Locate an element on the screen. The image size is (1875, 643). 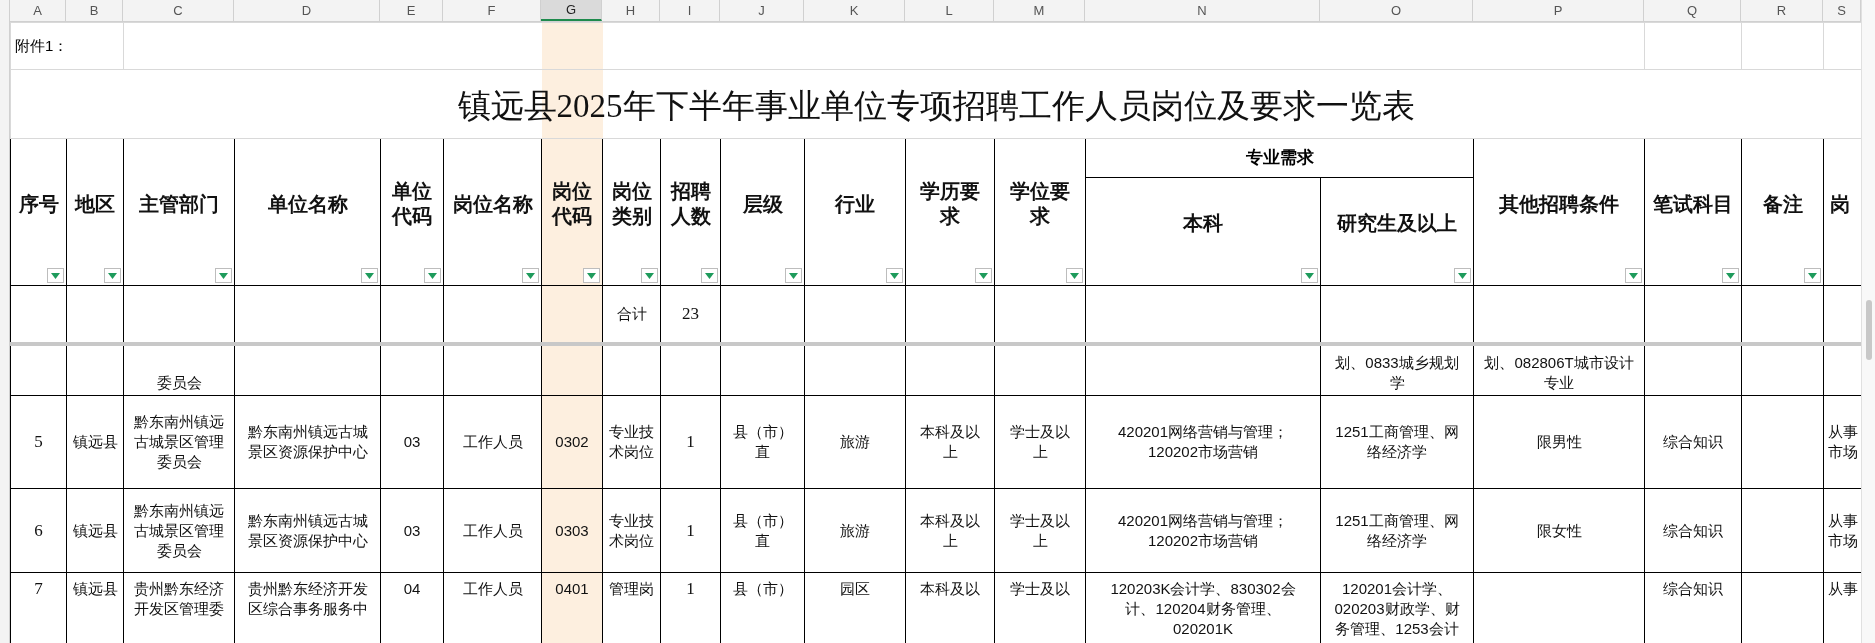
table-cell: 5 is located at coordinates (38, 442).